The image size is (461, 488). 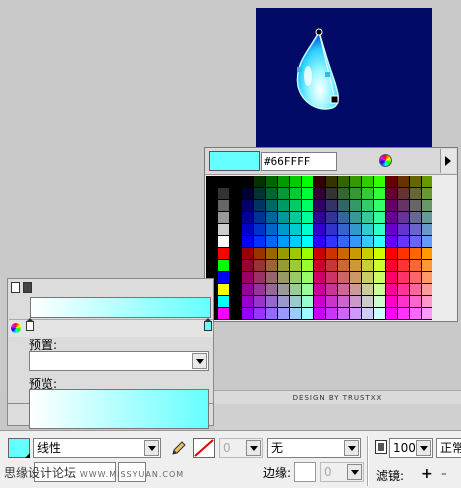 What do you see at coordinates (385, 160) in the screenshot?
I see `color-wheel-icon` at bounding box center [385, 160].